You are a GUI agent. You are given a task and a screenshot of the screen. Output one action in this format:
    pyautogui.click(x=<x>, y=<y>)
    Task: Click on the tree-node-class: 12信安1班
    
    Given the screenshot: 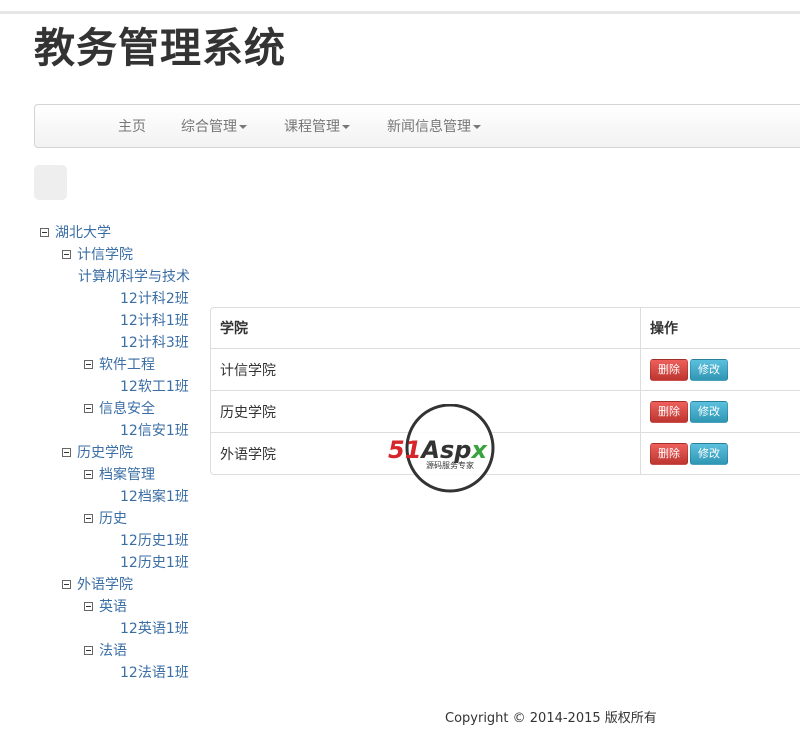 What is the action you would take?
    pyautogui.click(x=154, y=431)
    